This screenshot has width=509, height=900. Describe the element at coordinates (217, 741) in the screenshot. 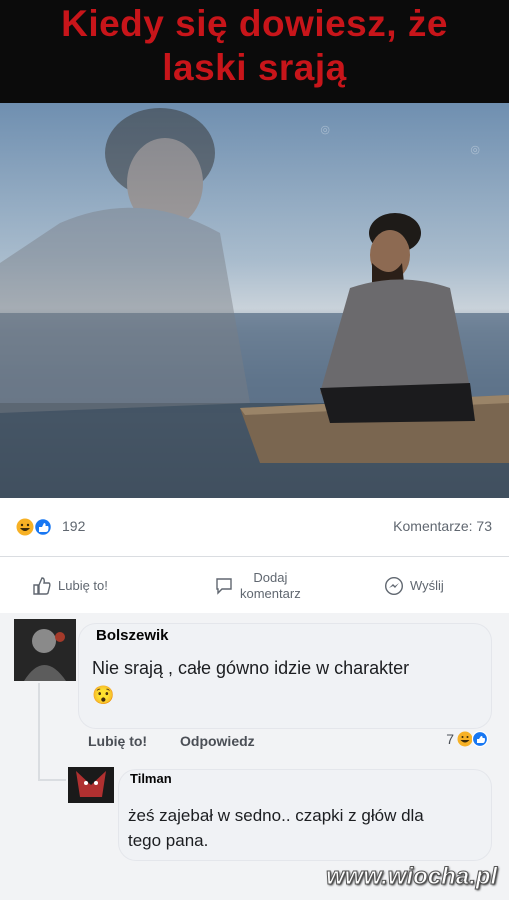

I see `comment-reply-button: Odpowiedz` at that location.